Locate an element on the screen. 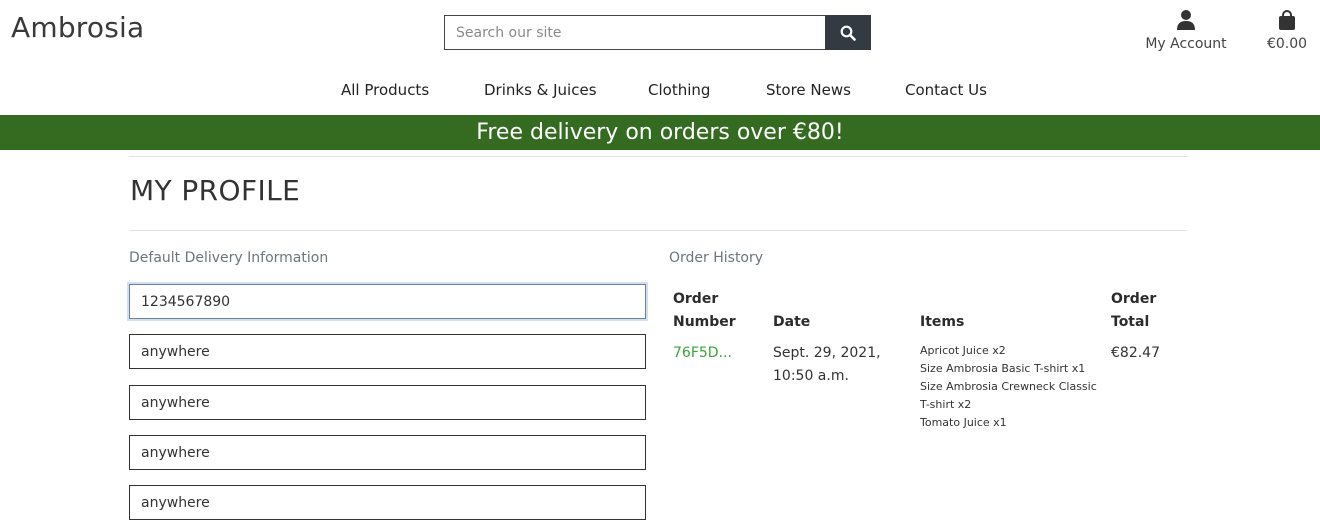 The image size is (1320, 530). shopping-bag-link: €0.00 is located at coordinates (1287, 31).